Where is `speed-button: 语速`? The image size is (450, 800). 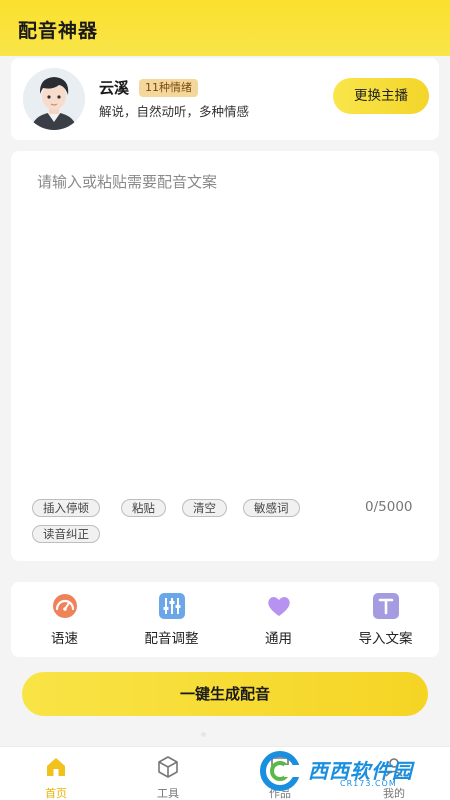 speed-button: 语速 is located at coordinates (64, 622).